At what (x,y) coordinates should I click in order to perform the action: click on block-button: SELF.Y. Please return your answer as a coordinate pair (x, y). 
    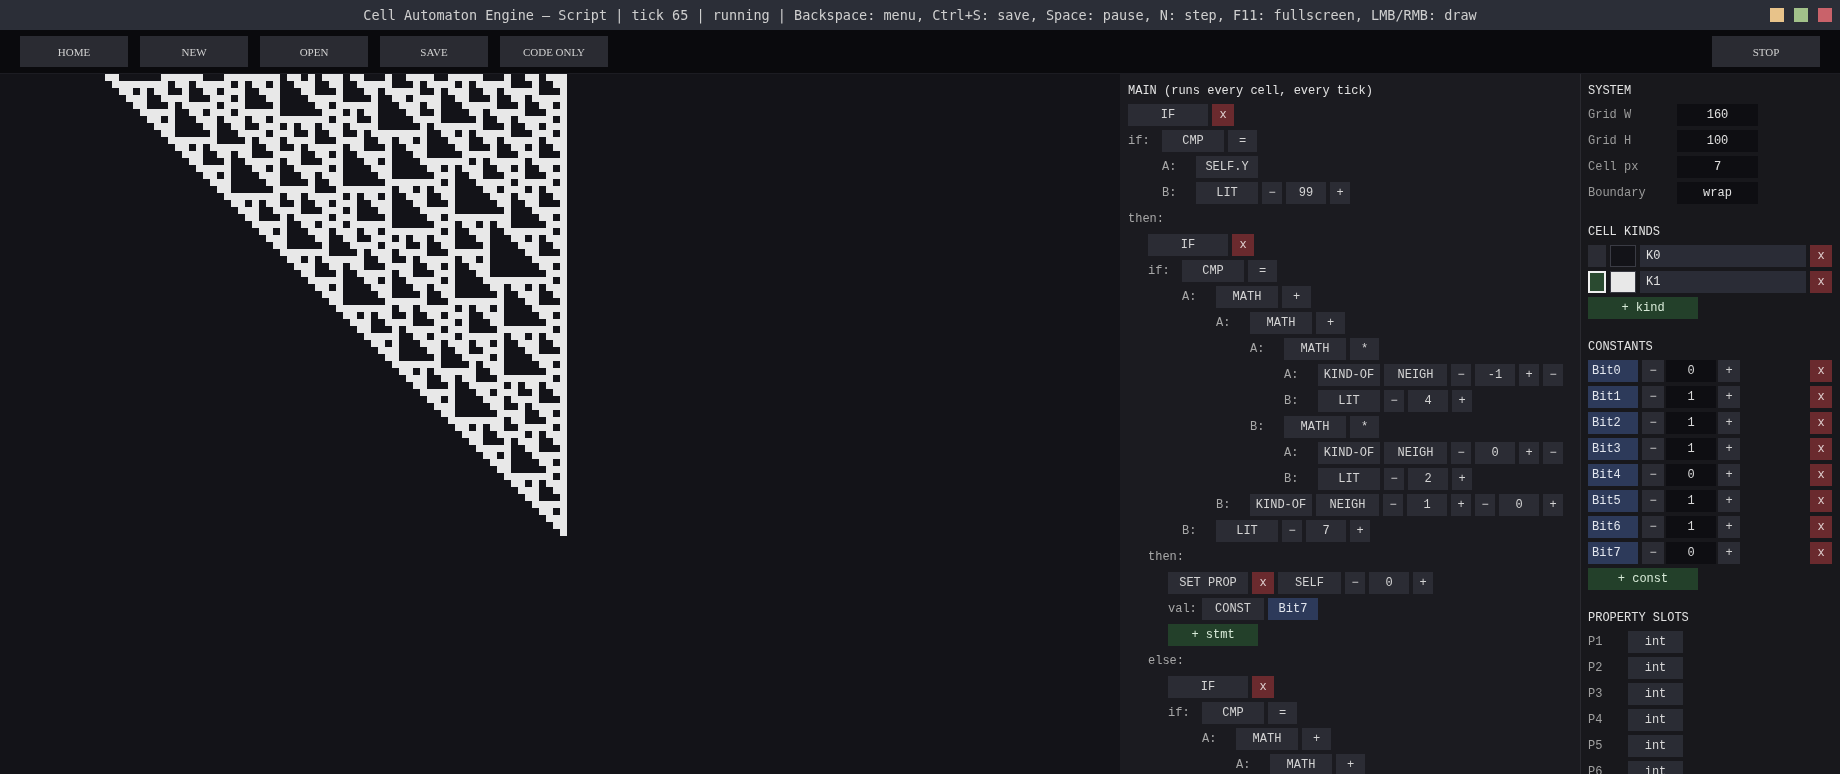
    Looking at the image, I should click on (1227, 167).